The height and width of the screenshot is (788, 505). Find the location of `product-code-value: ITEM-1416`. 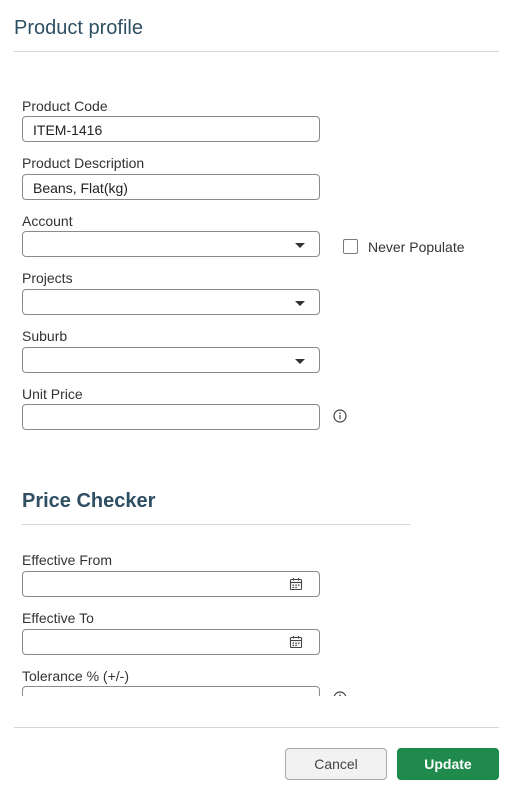

product-code-value: ITEM-1416 is located at coordinates (68, 130).